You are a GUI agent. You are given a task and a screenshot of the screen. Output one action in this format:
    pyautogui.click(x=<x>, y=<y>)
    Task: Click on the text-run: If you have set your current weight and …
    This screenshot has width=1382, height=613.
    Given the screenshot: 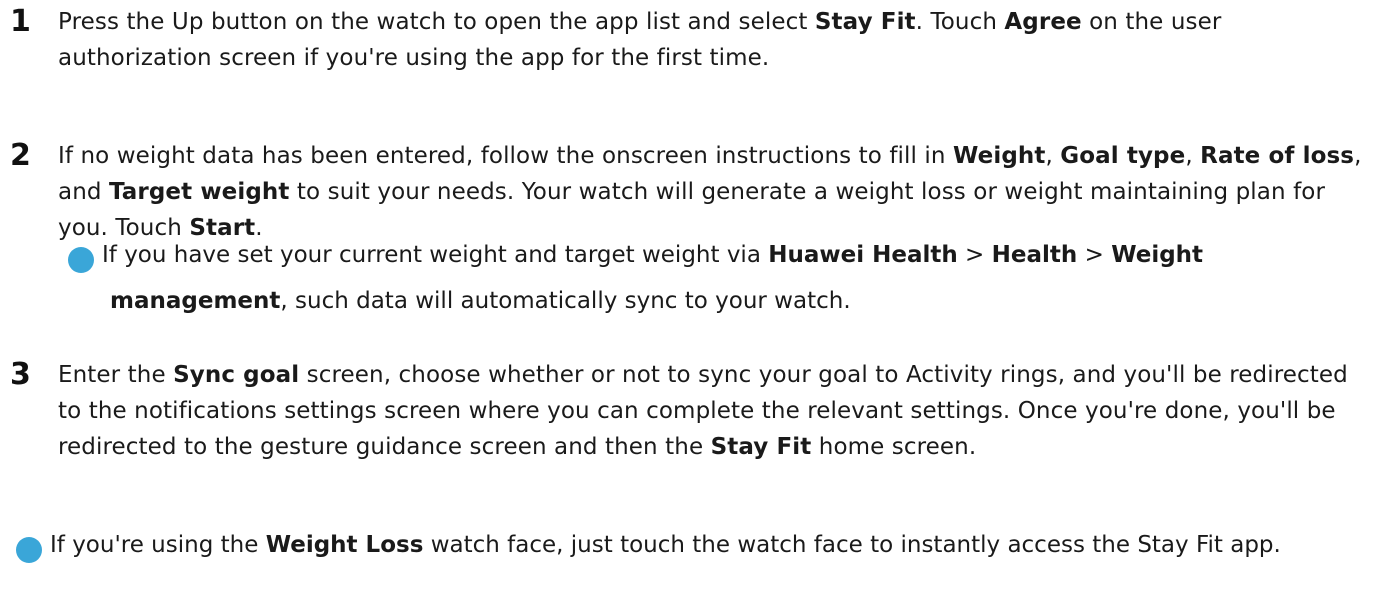 What is the action you would take?
    pyautogui.click(x=435, y=255)
    